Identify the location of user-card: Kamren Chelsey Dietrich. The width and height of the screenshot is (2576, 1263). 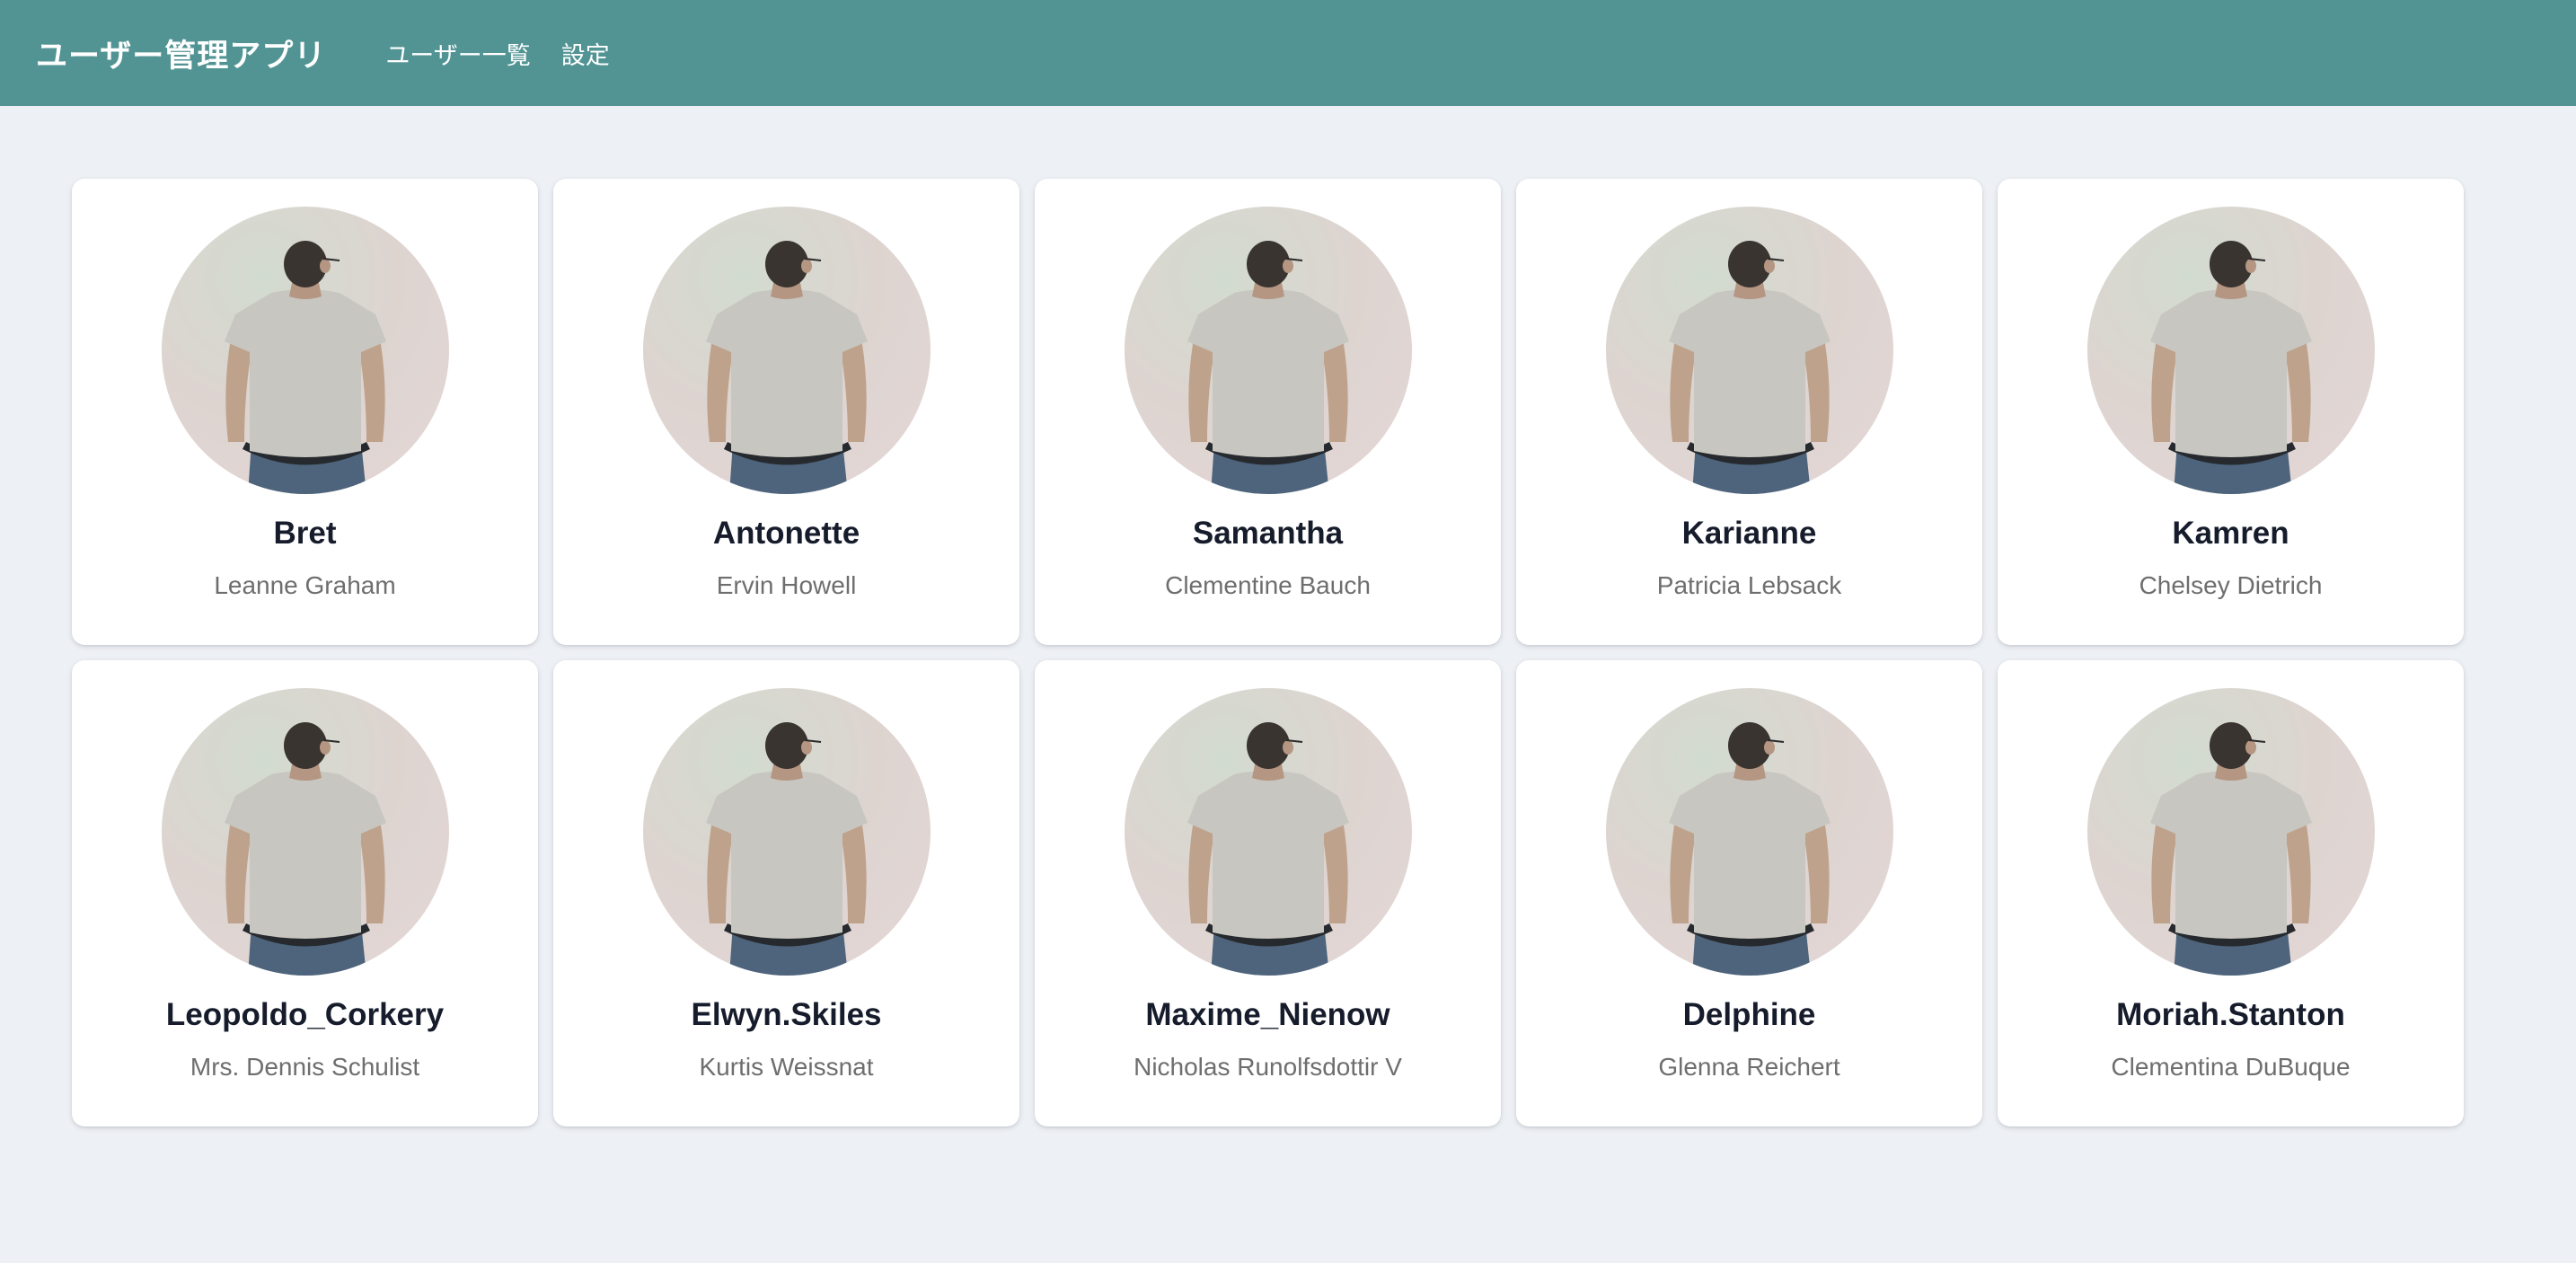
(2231, 412).